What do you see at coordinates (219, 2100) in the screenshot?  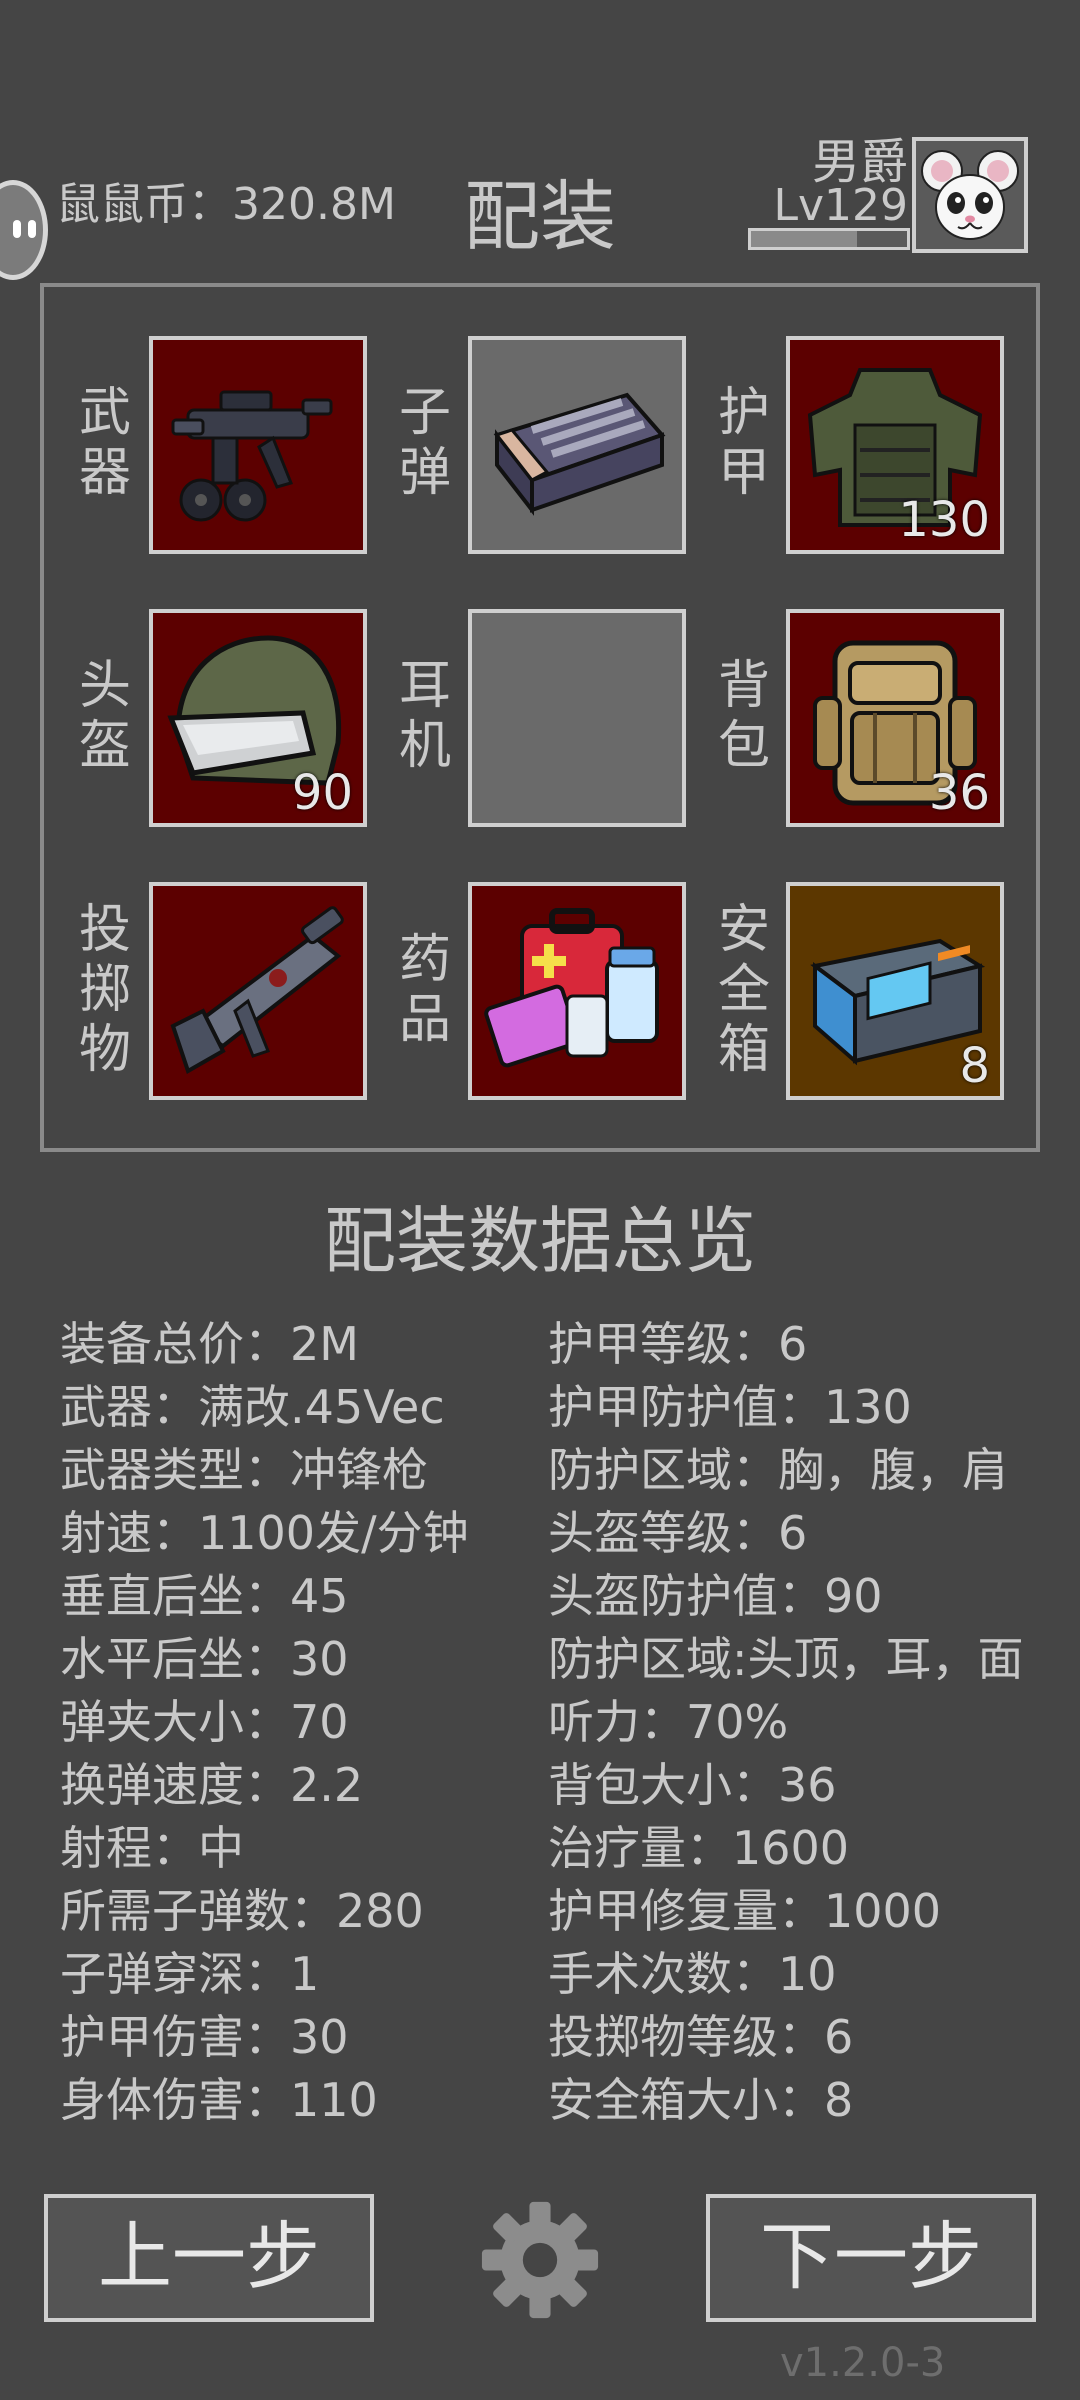 I see `stat-body-damage: 身体伤害：110` at bounding box center [219, 2100].